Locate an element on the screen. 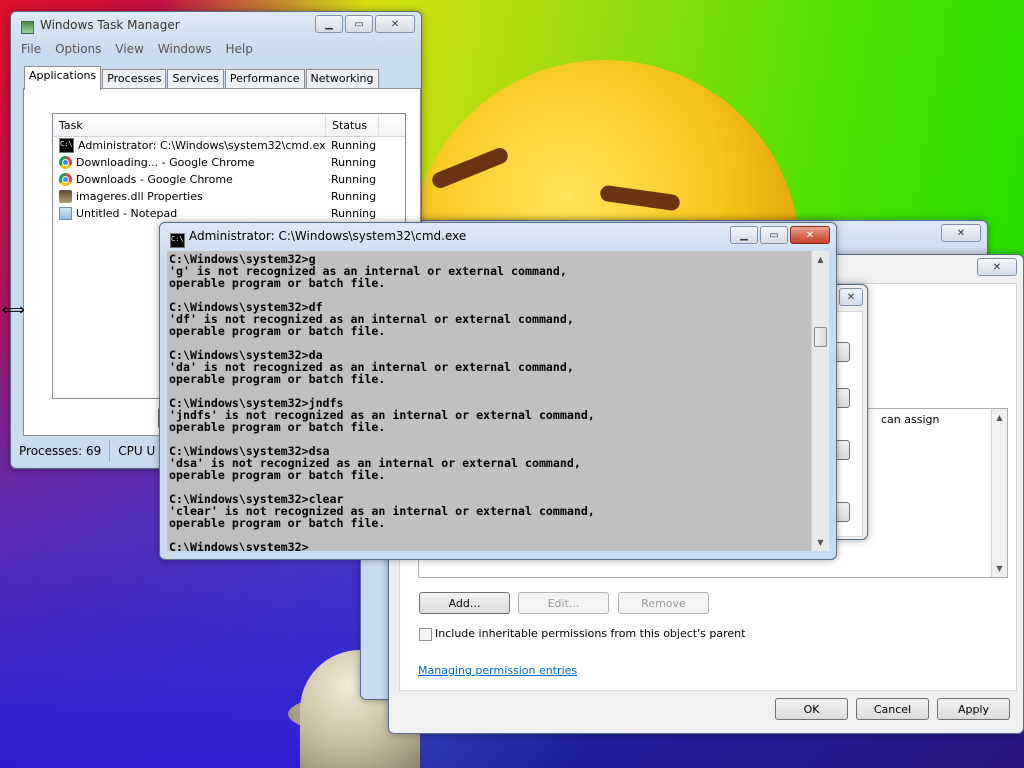 Image resolution: width=1024 pixels, height=768 pixels. remove-button: Remove is located at coordinates (663, 603).